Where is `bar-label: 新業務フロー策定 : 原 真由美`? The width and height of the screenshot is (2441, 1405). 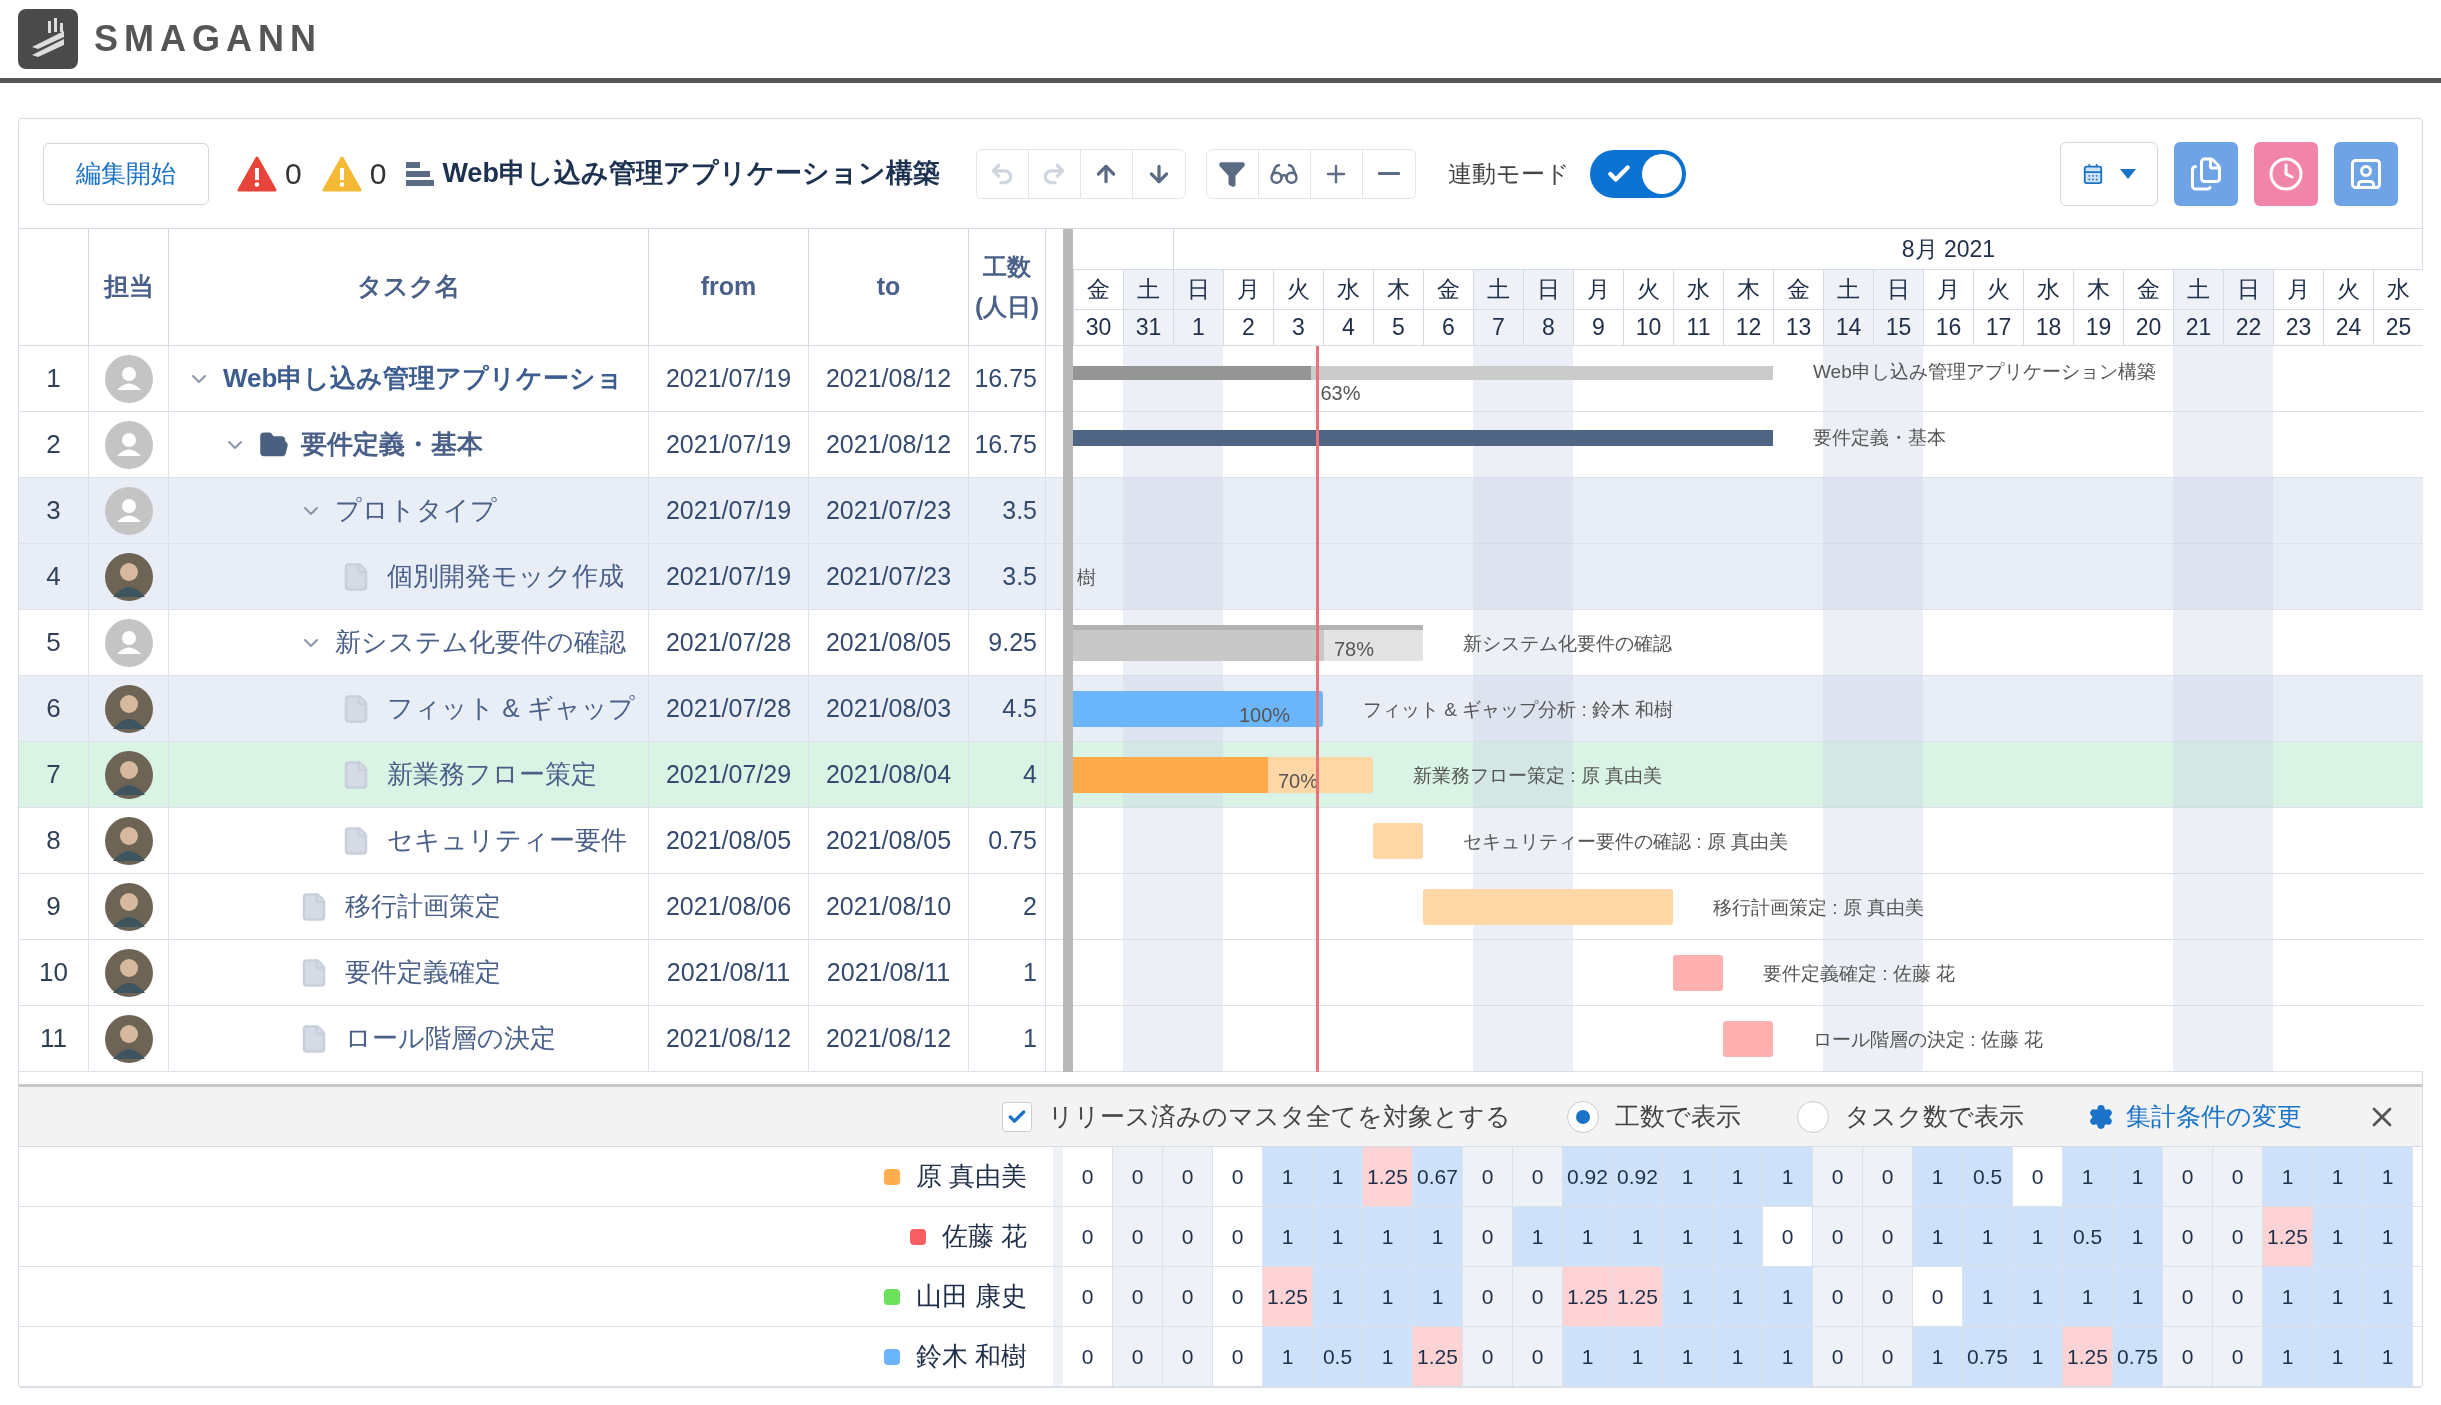
bar-label: 新業務フロー策定 : 原 真由美 is located at coordinates (1538, 776).